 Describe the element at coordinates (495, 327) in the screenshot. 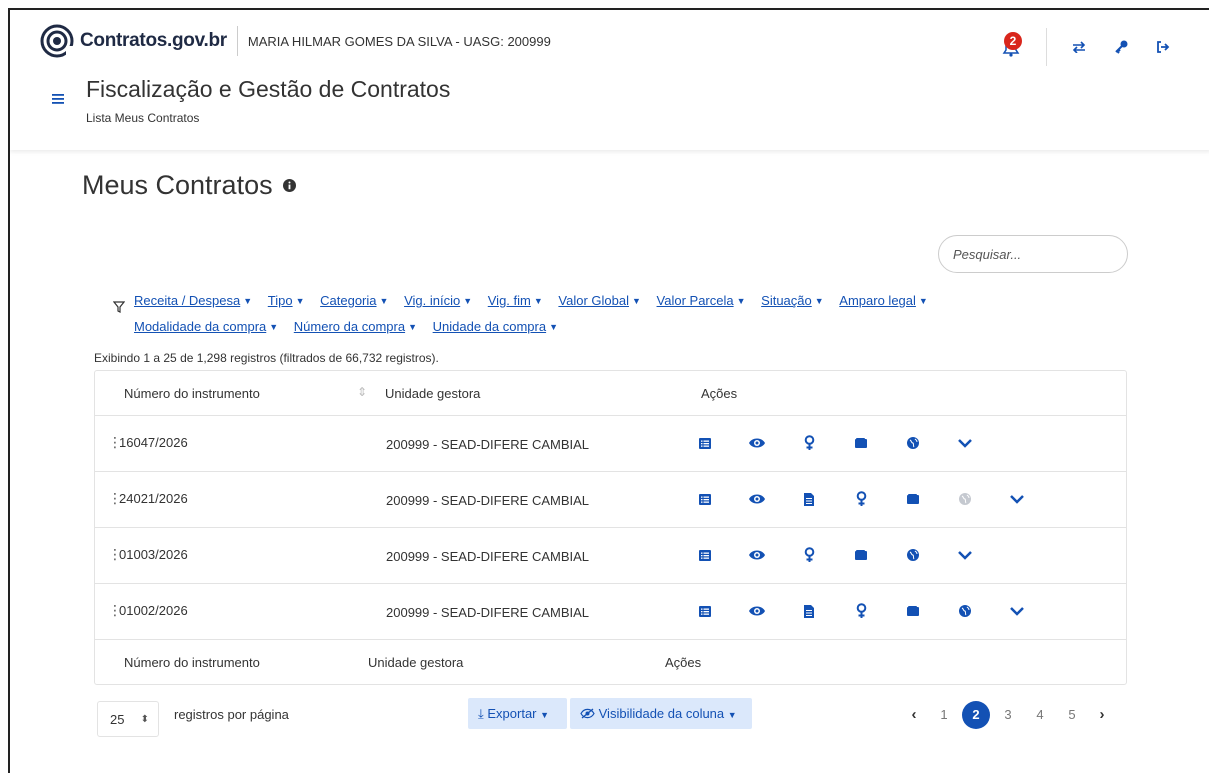

I see `filter-unidade-compra: Unidade da compra ▼` at that location.